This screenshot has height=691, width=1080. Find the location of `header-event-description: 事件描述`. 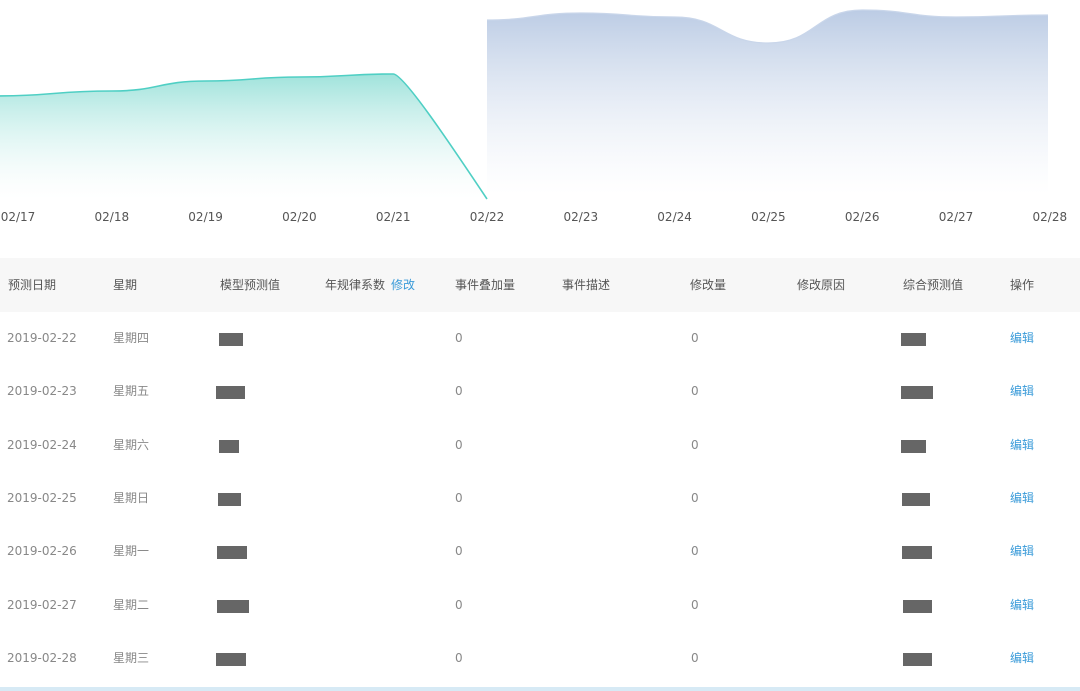

header-event-description: 事件描述 is located at coordinates (586, 285).